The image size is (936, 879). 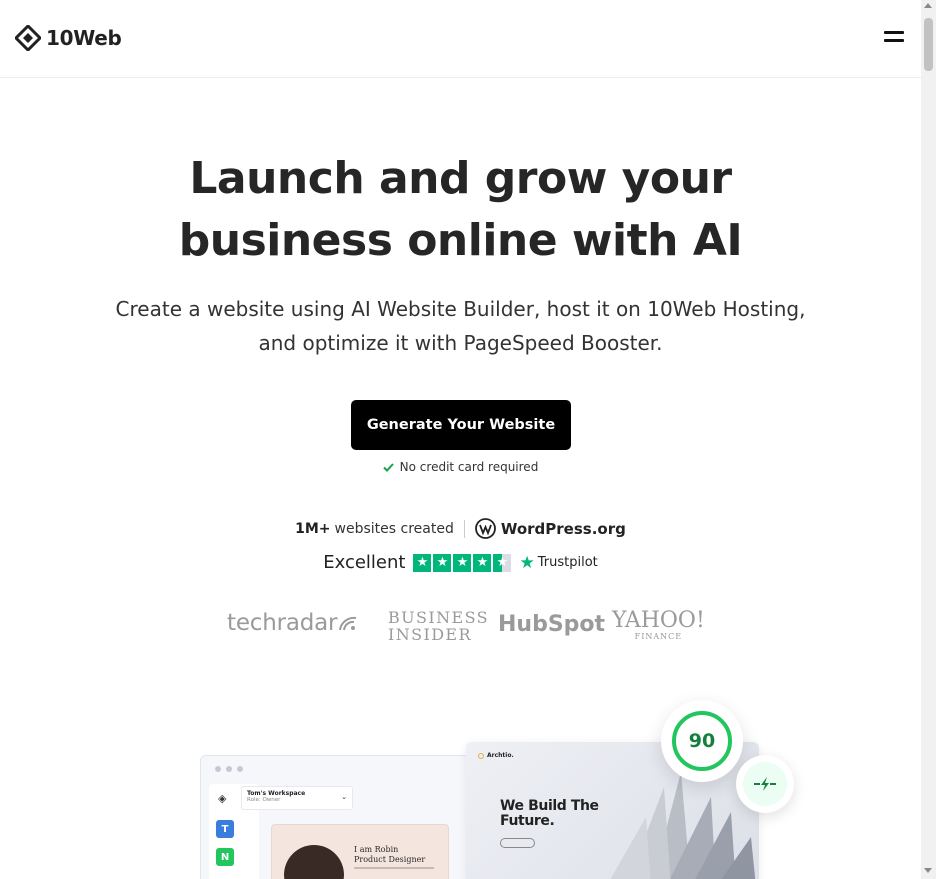 I want to click on trustpilot-star-icon: ★, so click(x=527, y=562).